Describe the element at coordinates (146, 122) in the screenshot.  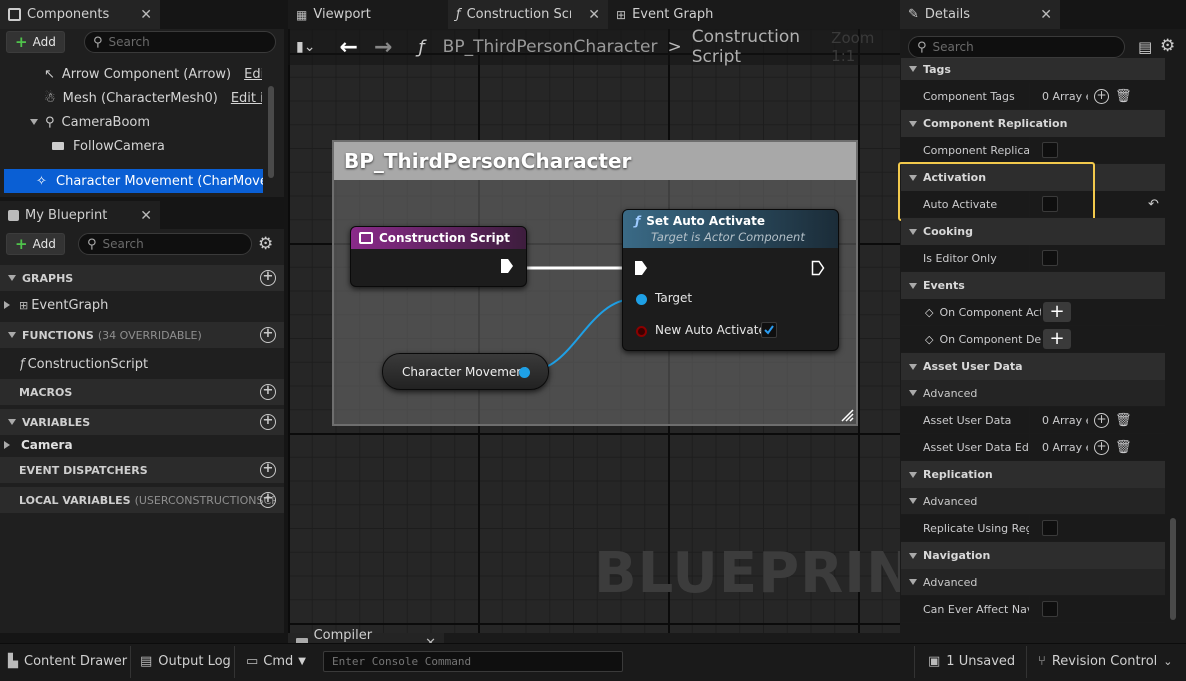
I see `tree-item-cameraboom: ⚲ CameraBoom` at that location.